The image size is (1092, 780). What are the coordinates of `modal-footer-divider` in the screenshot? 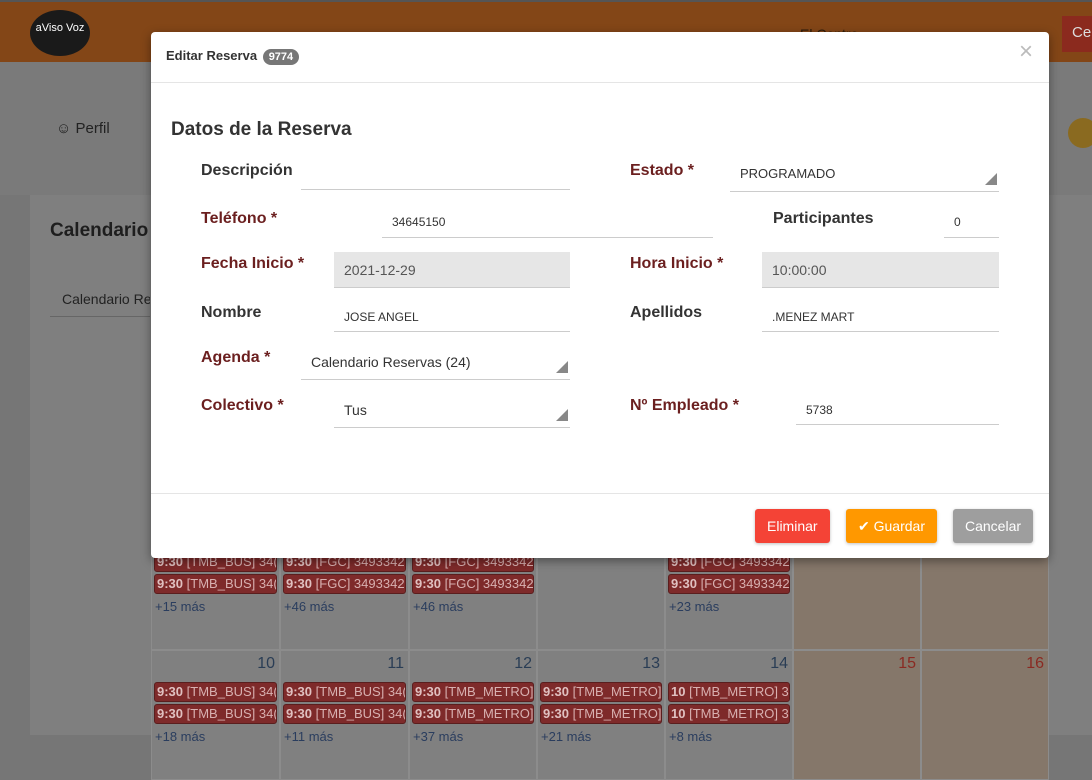 It's located at (600, 493).